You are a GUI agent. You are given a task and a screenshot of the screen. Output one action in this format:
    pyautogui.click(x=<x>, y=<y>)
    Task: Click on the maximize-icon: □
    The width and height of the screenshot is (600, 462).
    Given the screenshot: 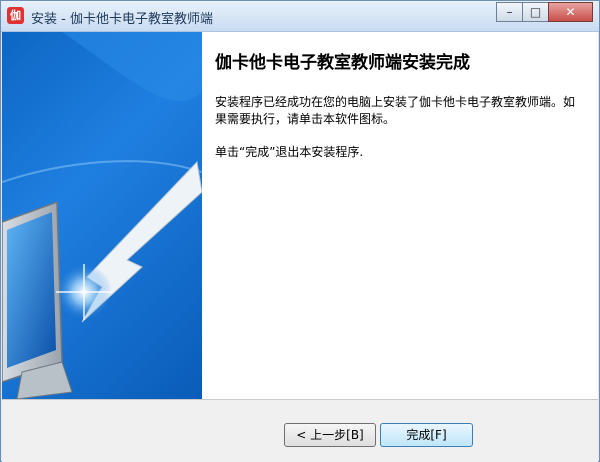 What is the action you would take?
    pyautogui.click(x=535, y=12)
    